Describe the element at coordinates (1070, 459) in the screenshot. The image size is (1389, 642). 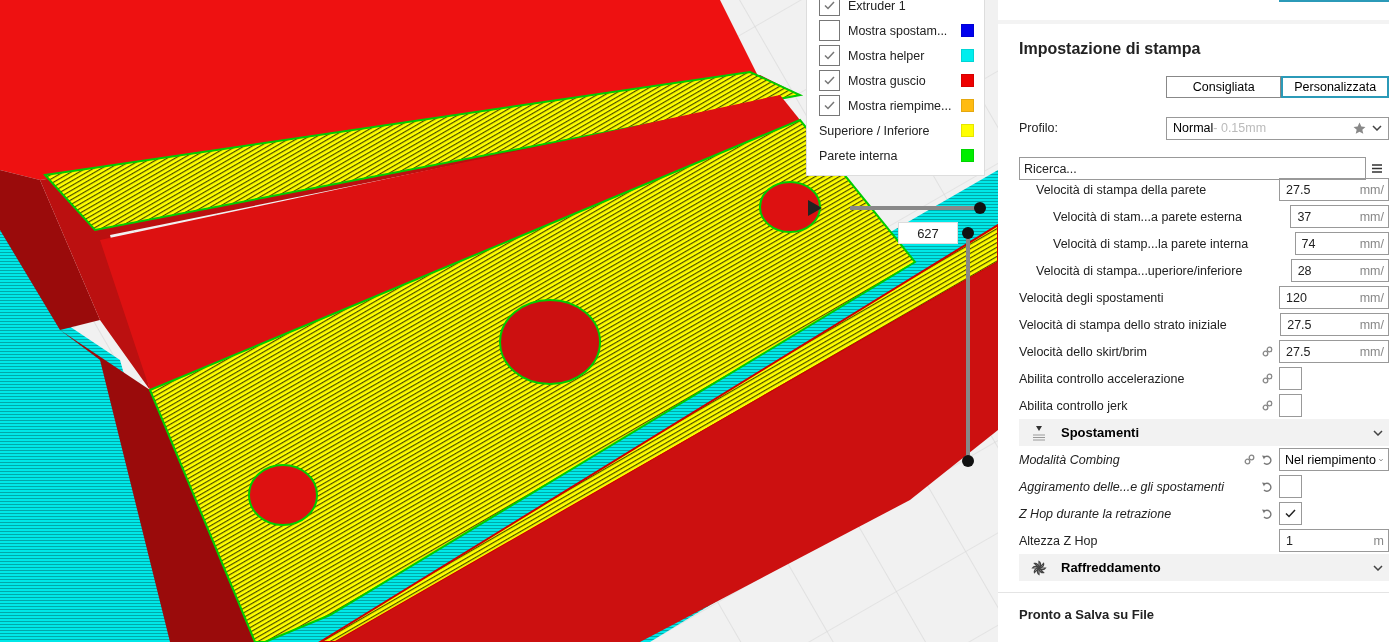
I see `setting-label: Modalità Combing` at that location.